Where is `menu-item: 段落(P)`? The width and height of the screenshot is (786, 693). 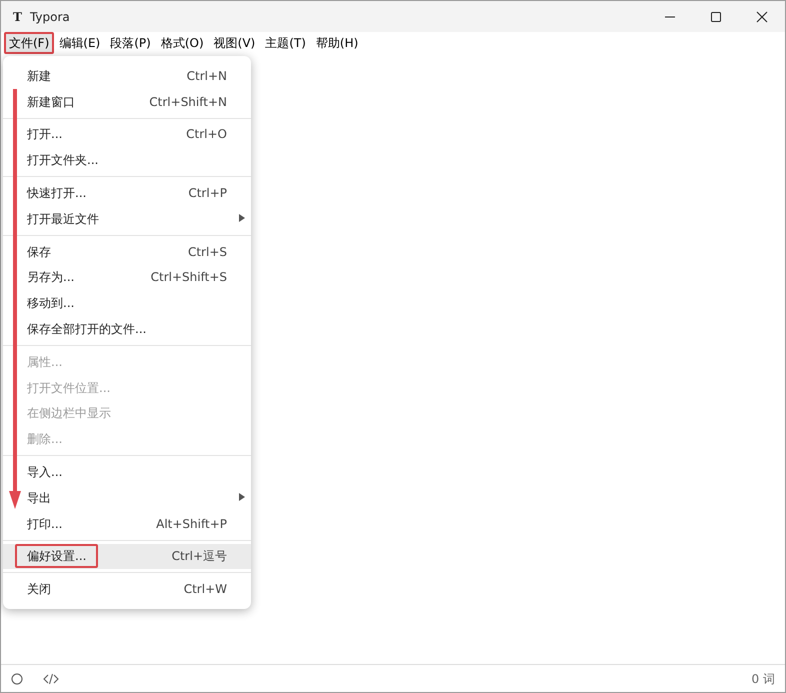 menu-item: 段落(P) is located at coordinates (130, 43).